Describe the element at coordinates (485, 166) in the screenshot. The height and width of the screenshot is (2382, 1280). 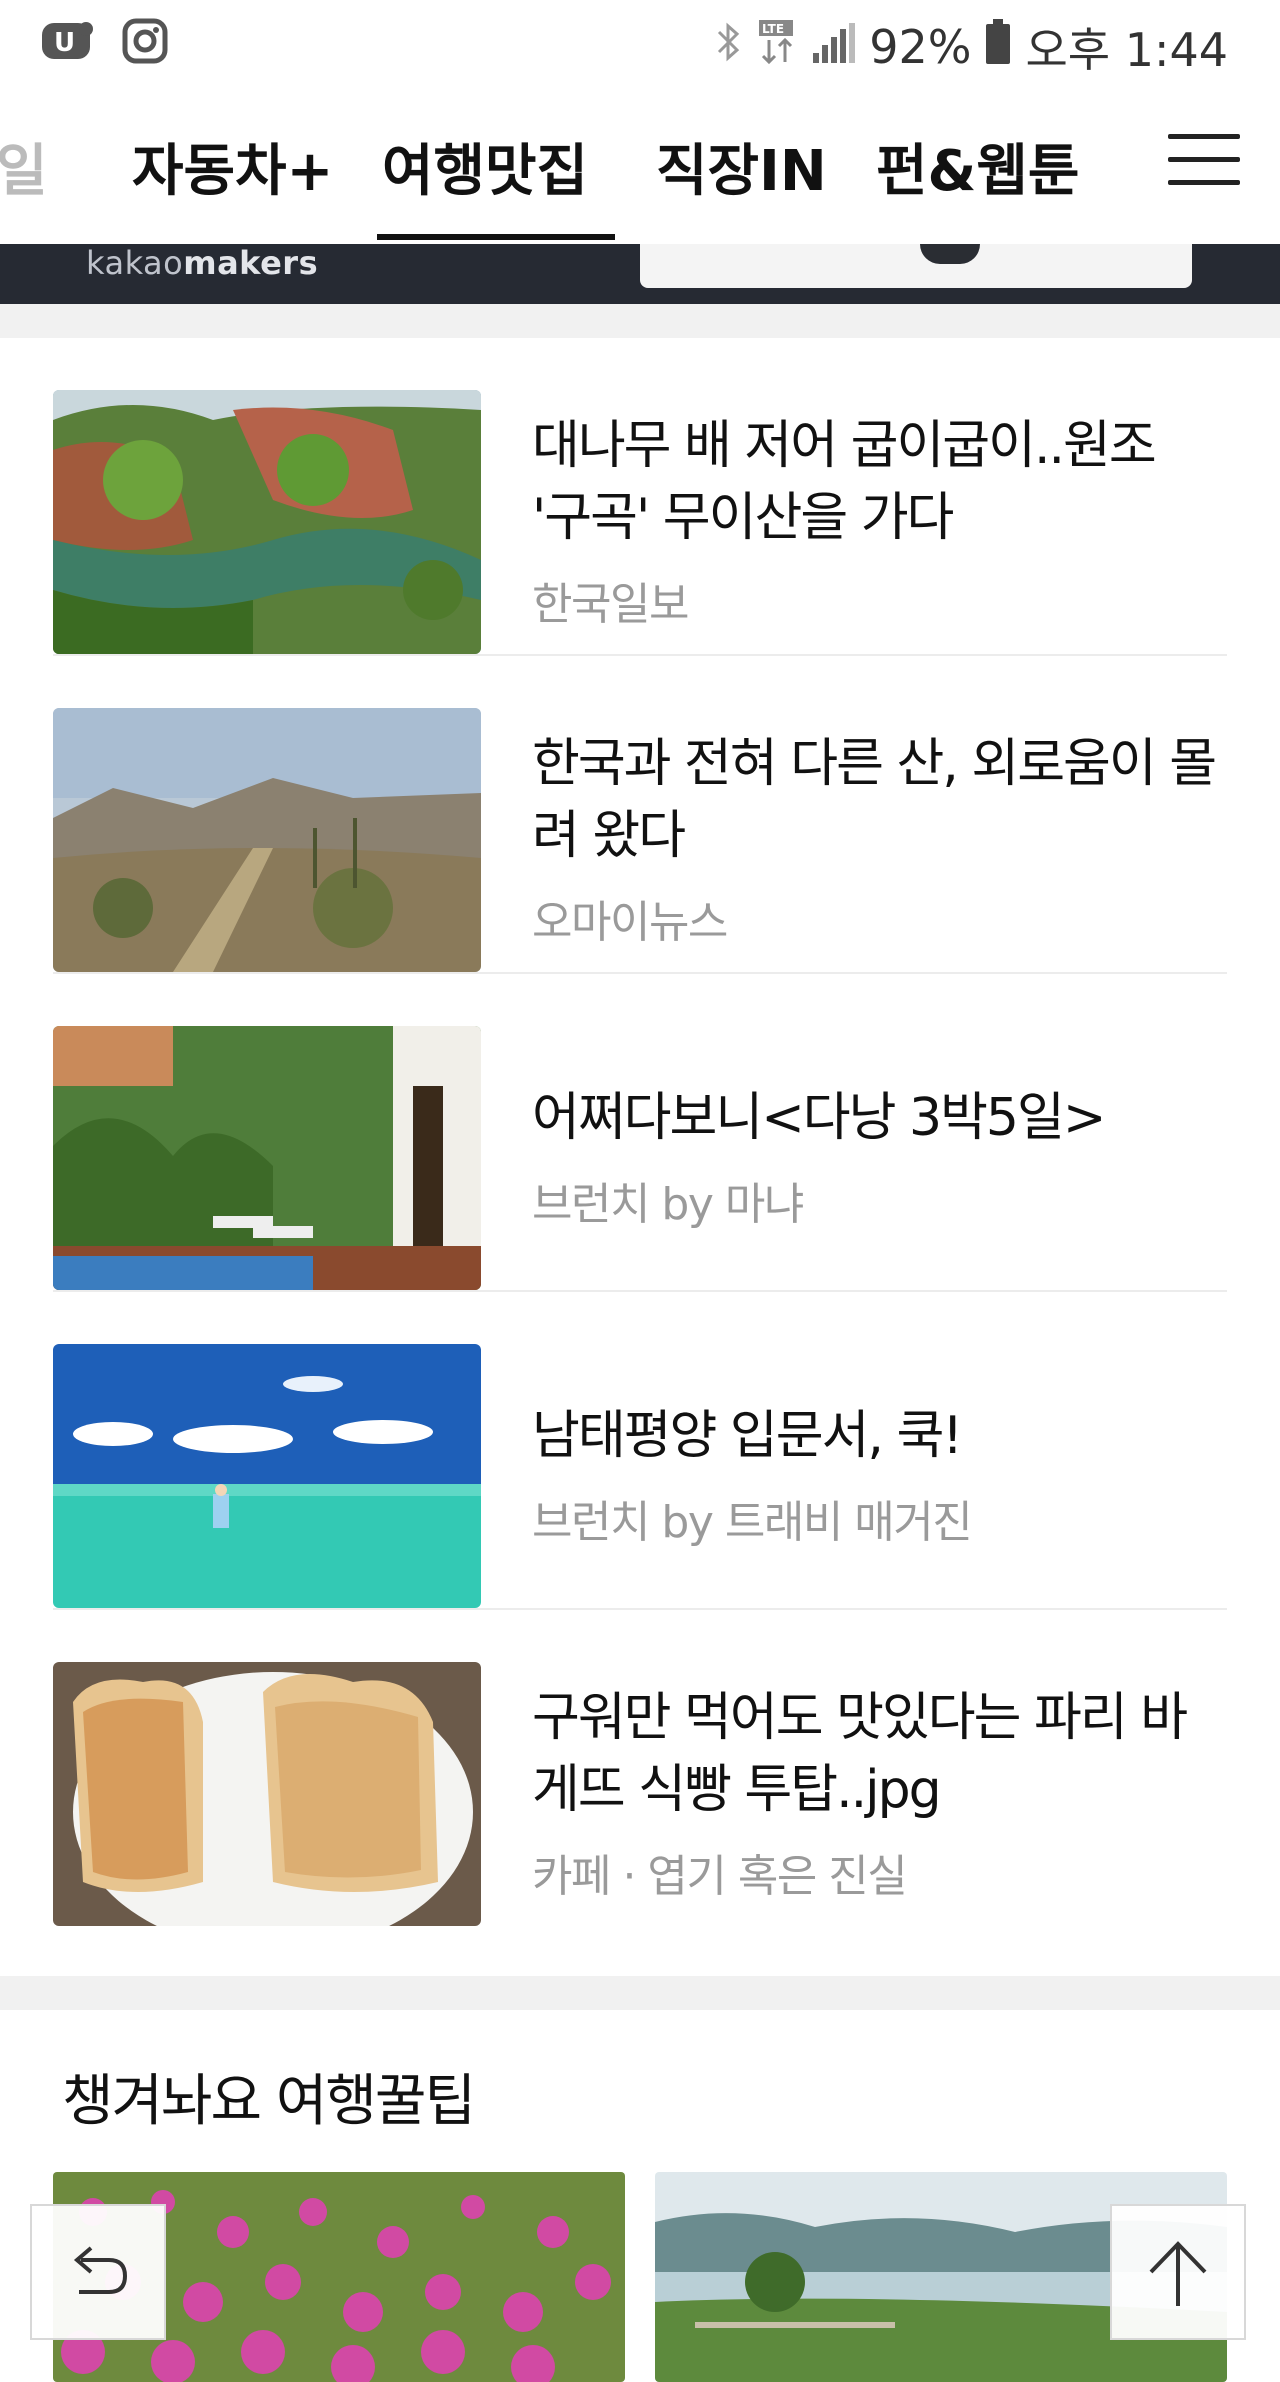
I see `tab-travel-food: 여행맛집` at that location.